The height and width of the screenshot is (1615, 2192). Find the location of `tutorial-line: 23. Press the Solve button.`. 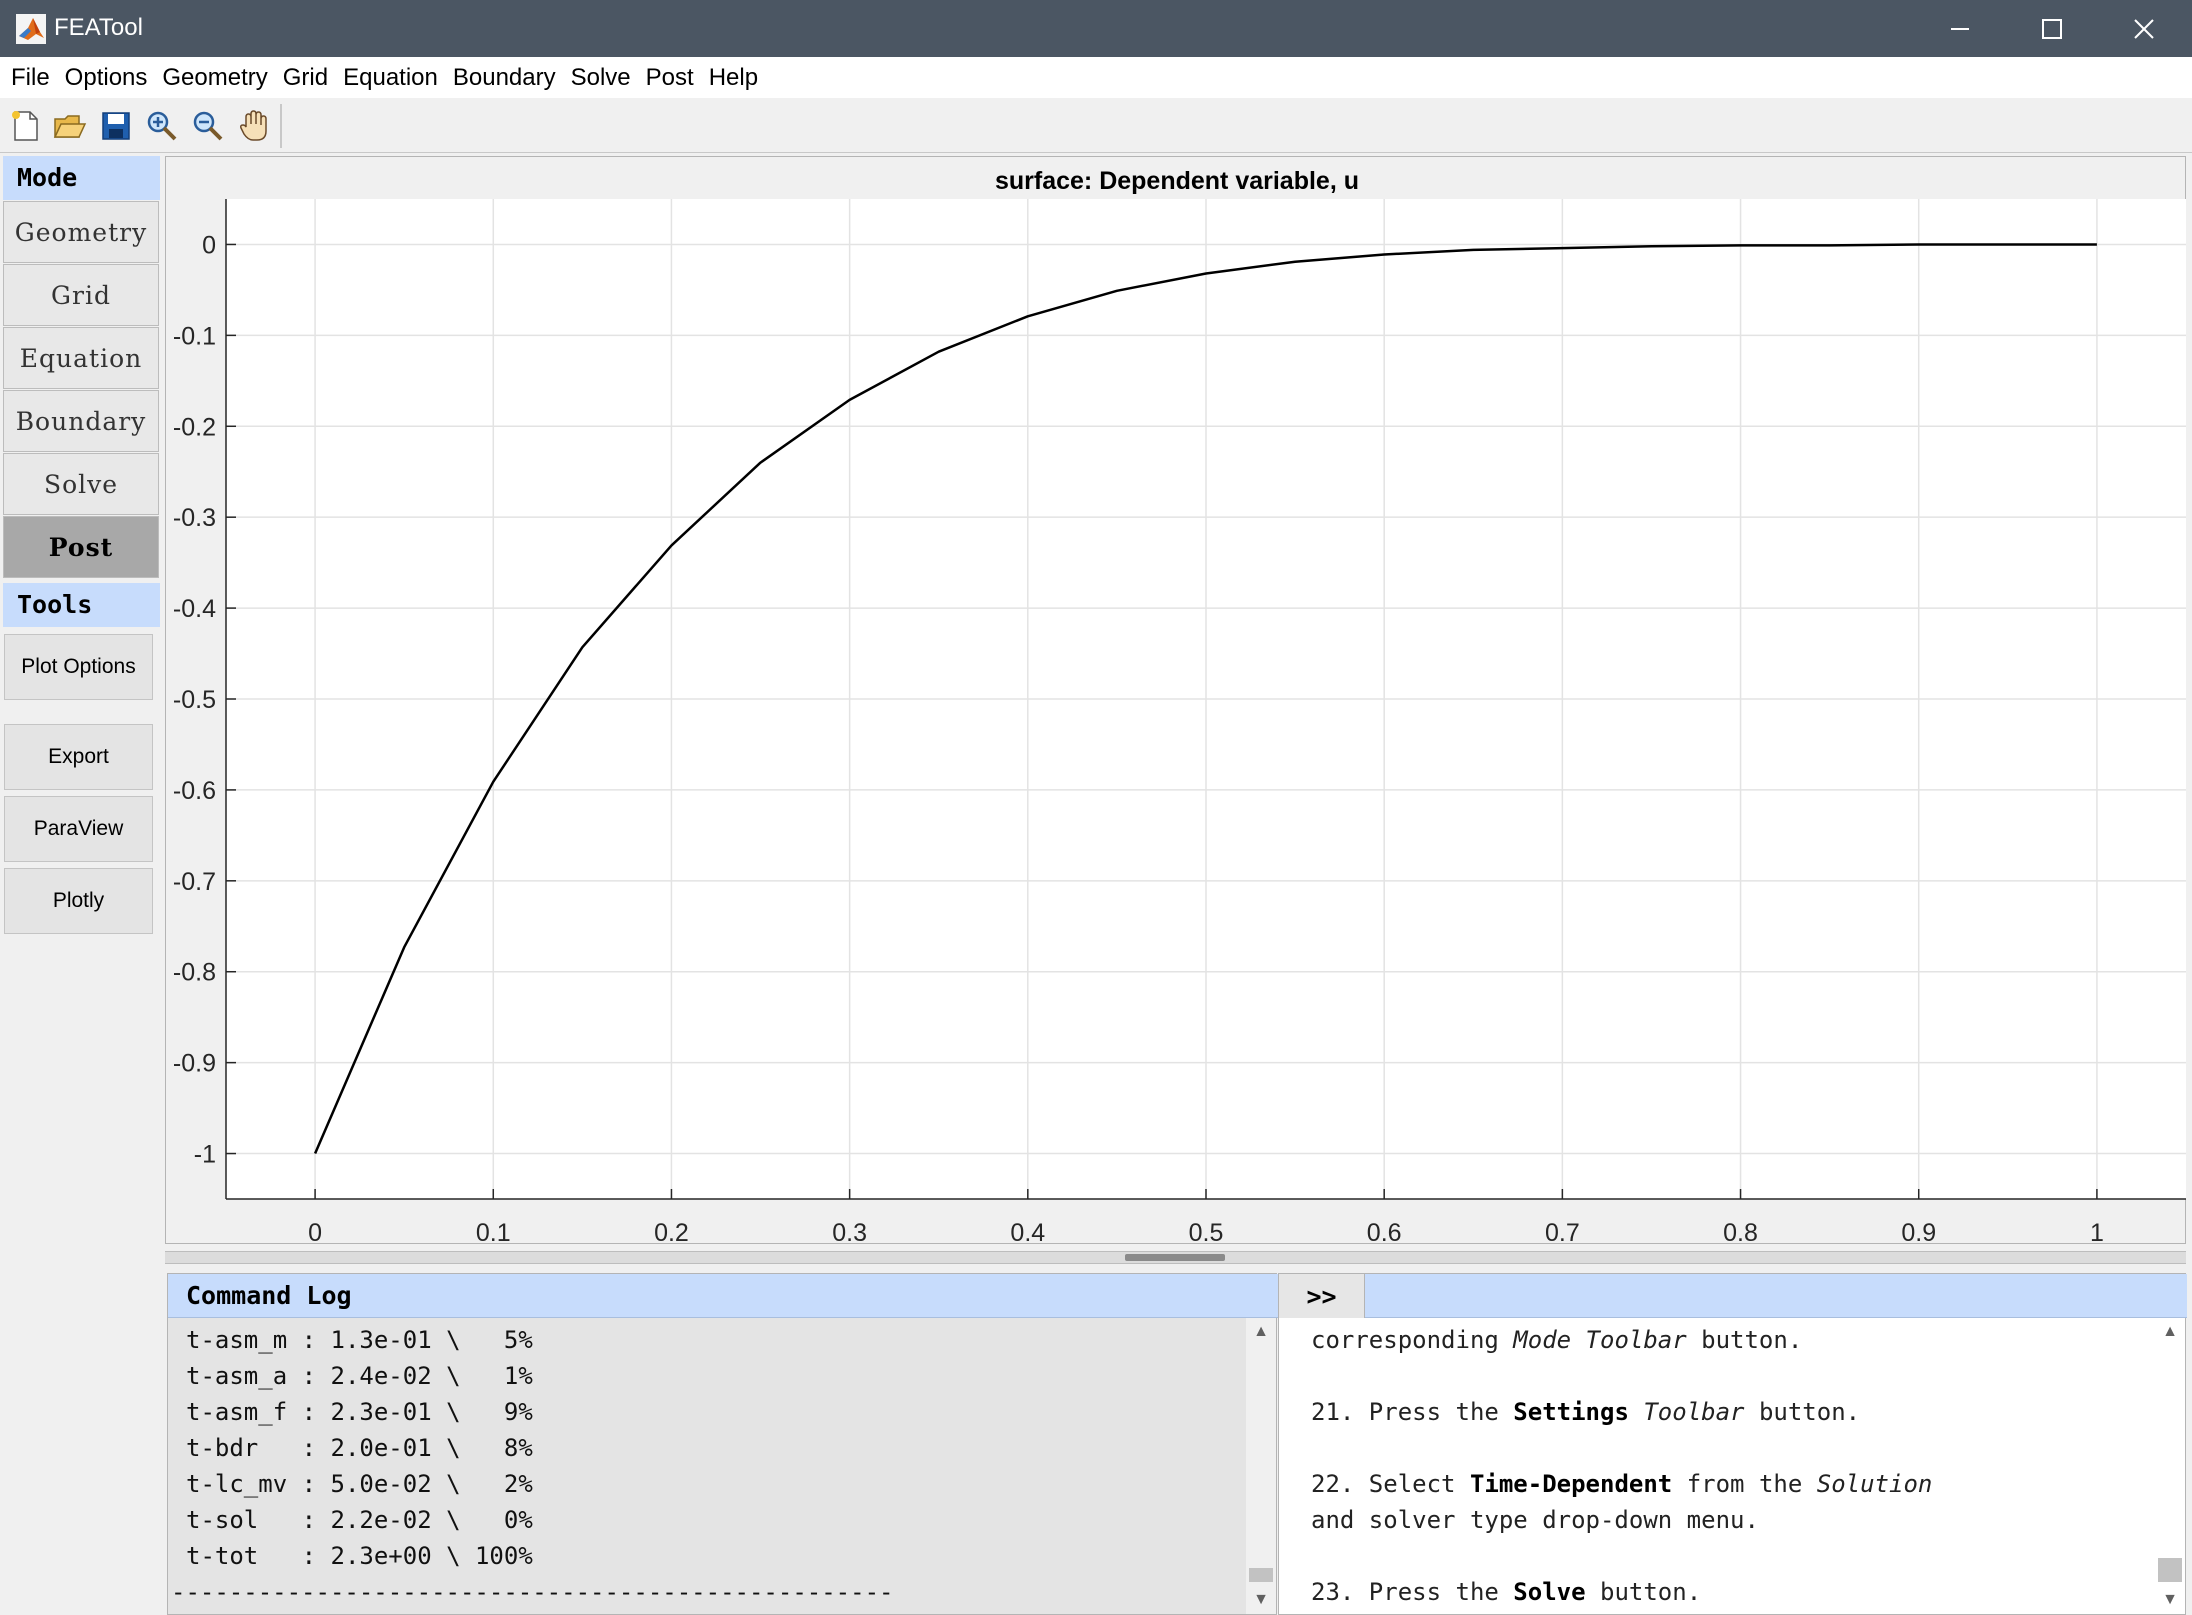

tutorial-line: 23. Press the Solve button. is located at coordinates (1506, 1592).